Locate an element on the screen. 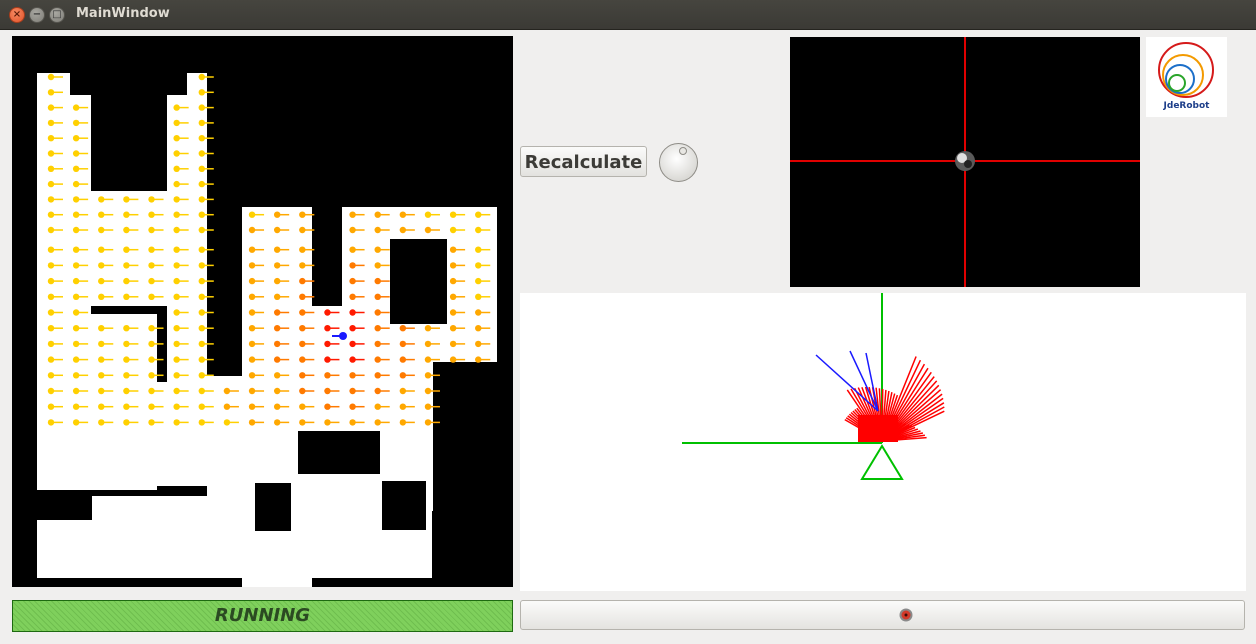  crosshair-canvas is located at coordinates (965, 162).